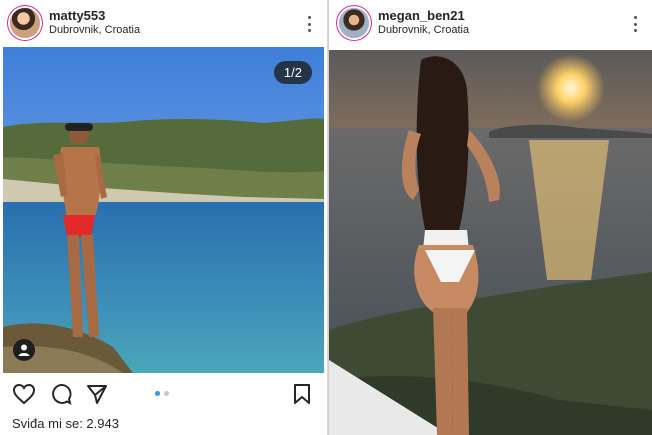 The image size is (652, 435). I want to click on photo-counter: 1/2, so click(292, 72).